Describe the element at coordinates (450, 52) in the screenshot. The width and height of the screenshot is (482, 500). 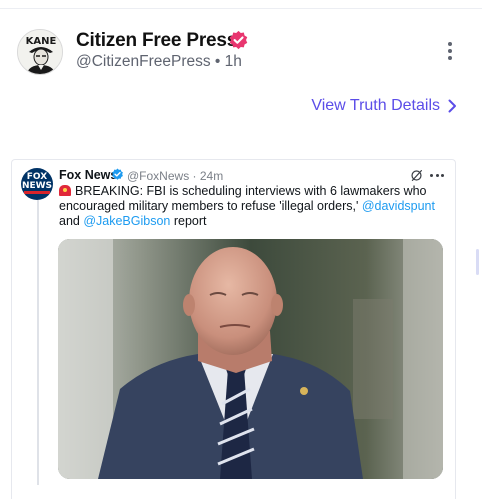
I see `post-more-options-button` at that location.